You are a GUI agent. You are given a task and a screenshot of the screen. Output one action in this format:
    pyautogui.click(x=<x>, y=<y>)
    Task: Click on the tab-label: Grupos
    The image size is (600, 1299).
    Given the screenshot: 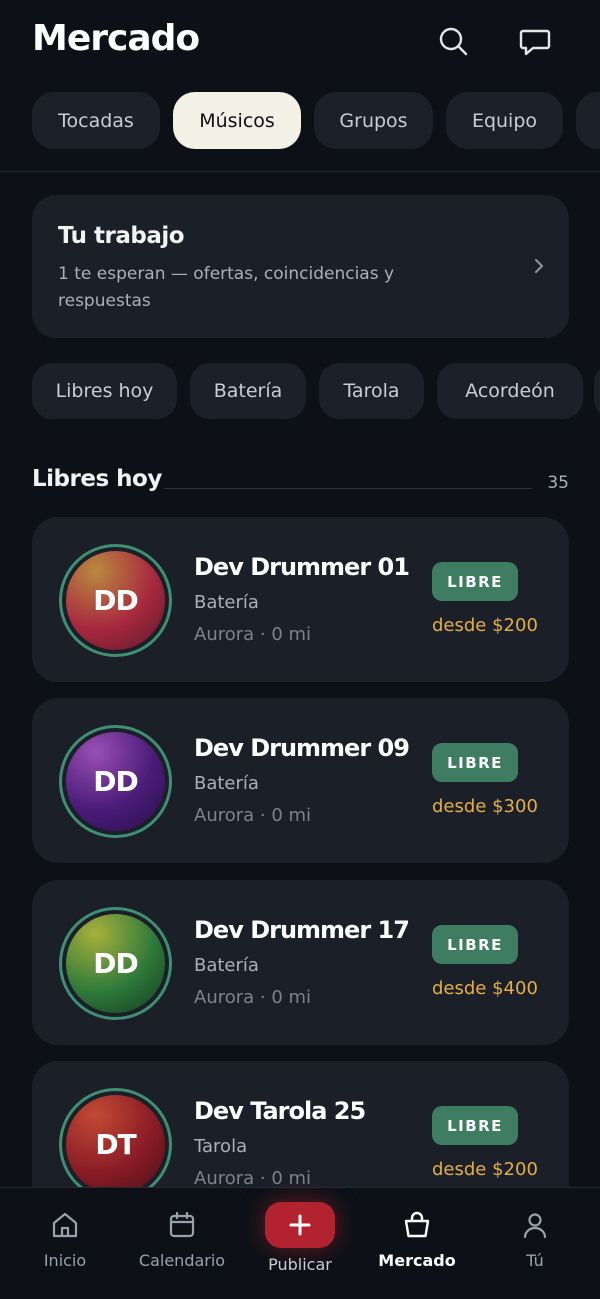 What is the action you would take?
    pyautogui.click(x=373, y=120)
    